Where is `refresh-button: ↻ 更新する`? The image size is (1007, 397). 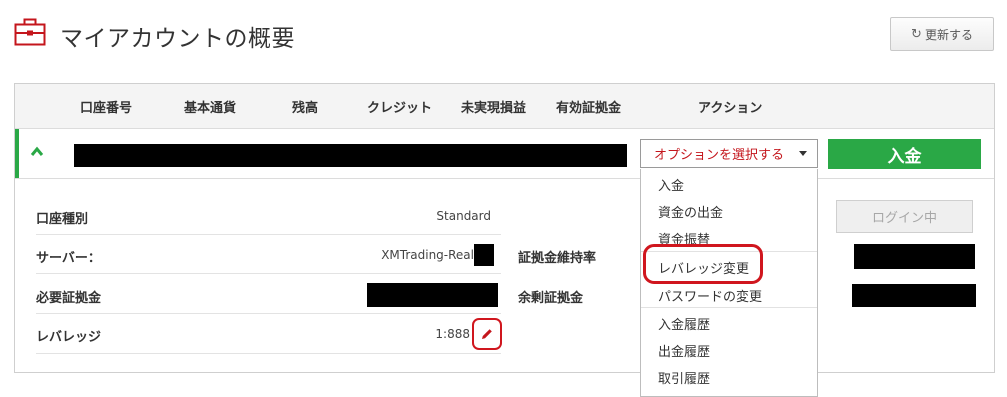 refresh-button: ↻ 更新する is located at coordinates (942, 34).